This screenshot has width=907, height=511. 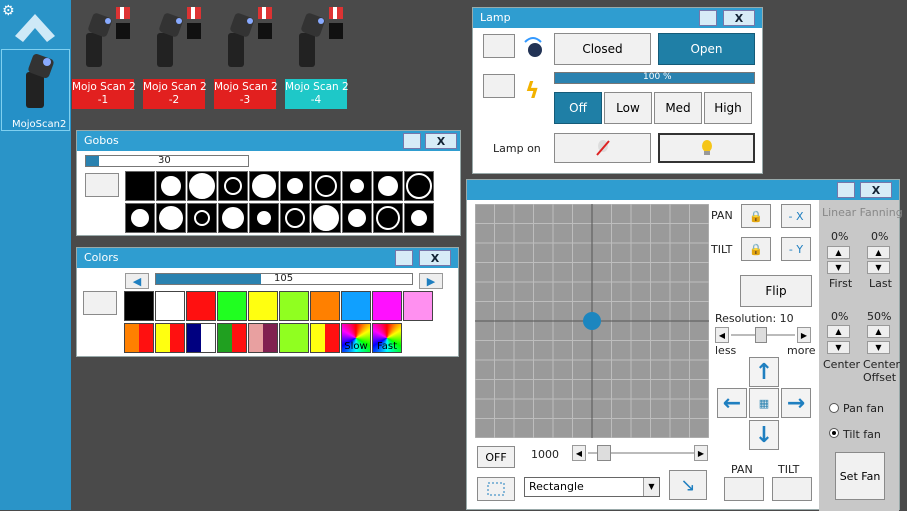 What do you see at coordinates (167, 161) in the screenshot?
I see `gobos-slider: 30` at bounding box center [167, 161].